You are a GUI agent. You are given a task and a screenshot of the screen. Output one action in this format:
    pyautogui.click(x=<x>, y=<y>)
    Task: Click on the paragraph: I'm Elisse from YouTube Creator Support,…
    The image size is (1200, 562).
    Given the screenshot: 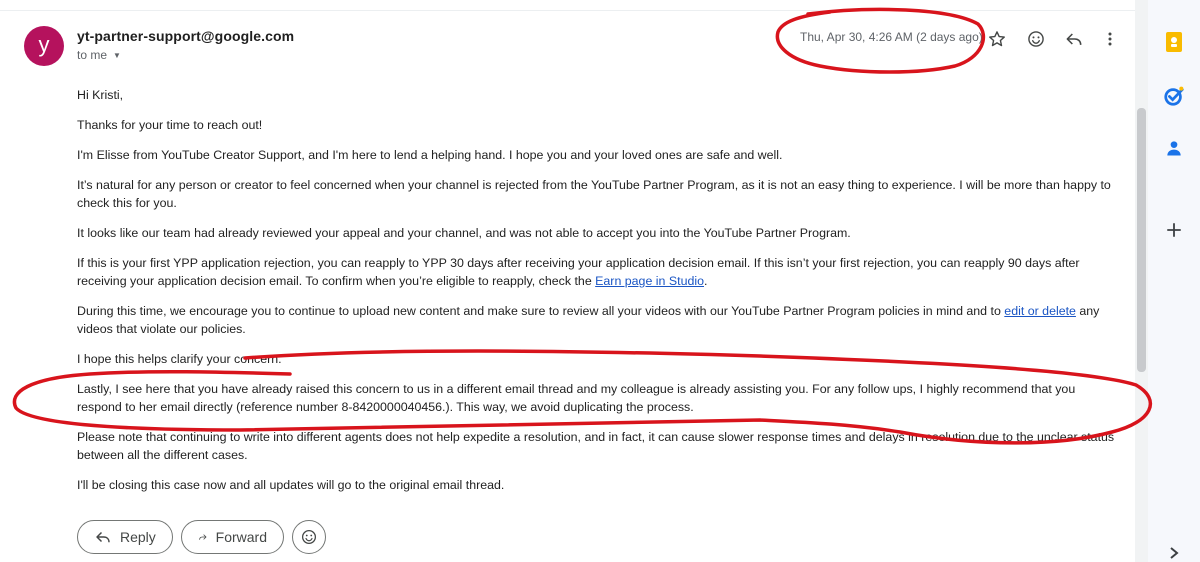 What is the action you would take?
    pyautogui.click(x=430, y=155)
    